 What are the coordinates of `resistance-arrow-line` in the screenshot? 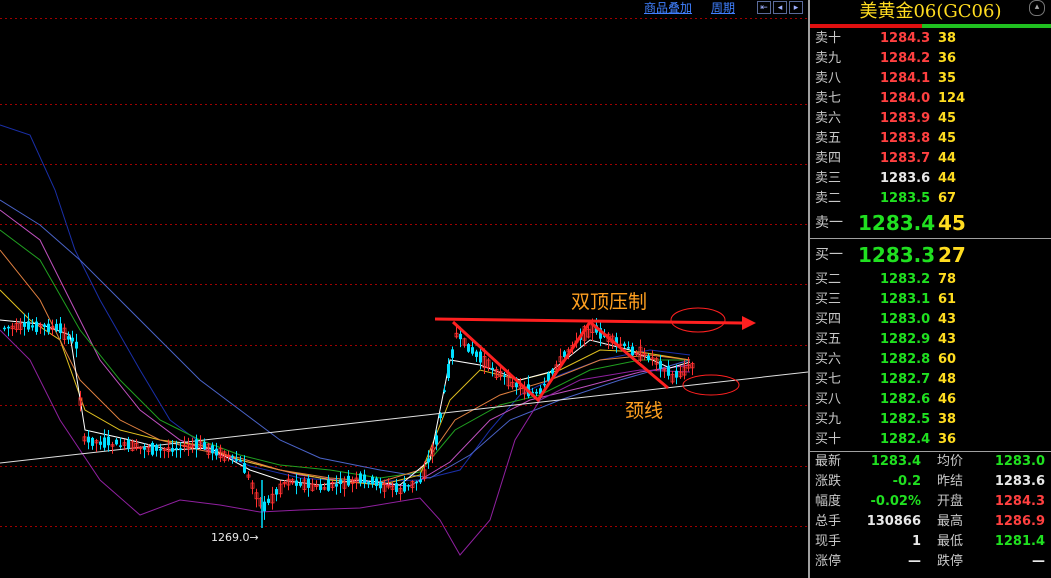 It's located at (588, 321).